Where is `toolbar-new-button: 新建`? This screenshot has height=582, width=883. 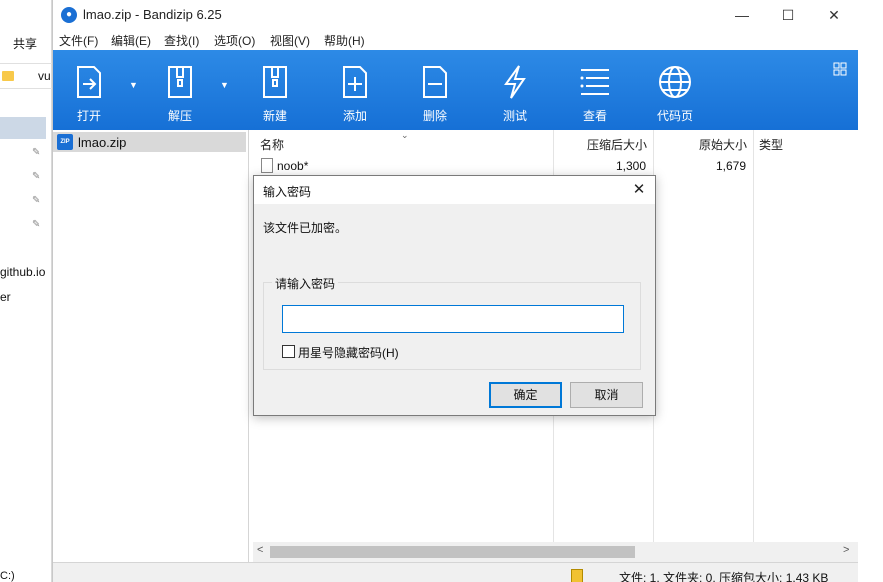
toolbar-new-button: 新建 is located at coordinates (275, 90).